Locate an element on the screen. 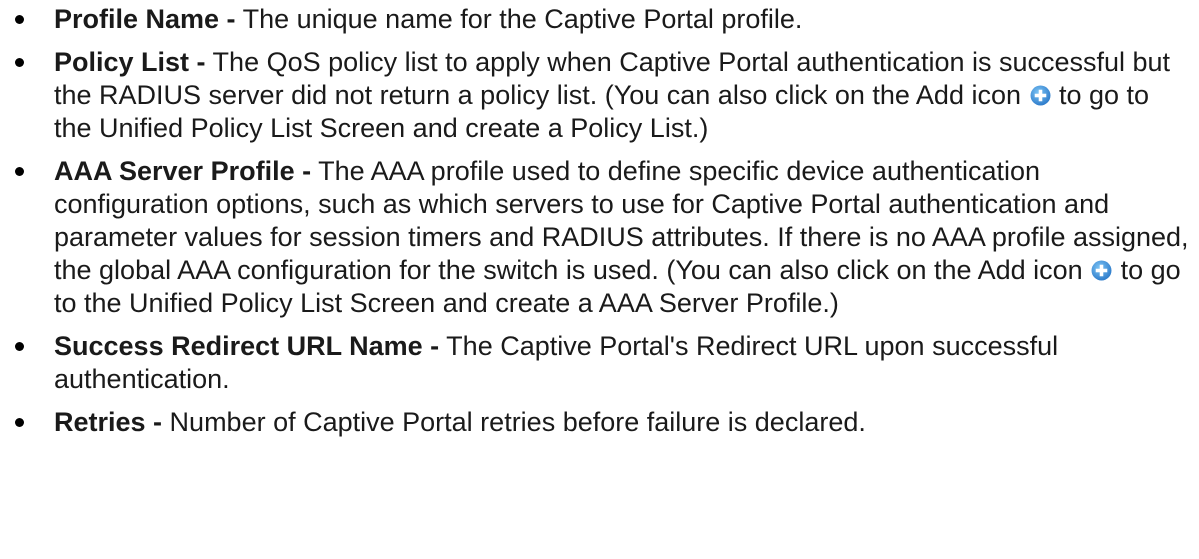 Image resolution: width=1199 pixels, height=559 pixels. term-label: AAA Server Profile - is located at coordinates (183, 171).